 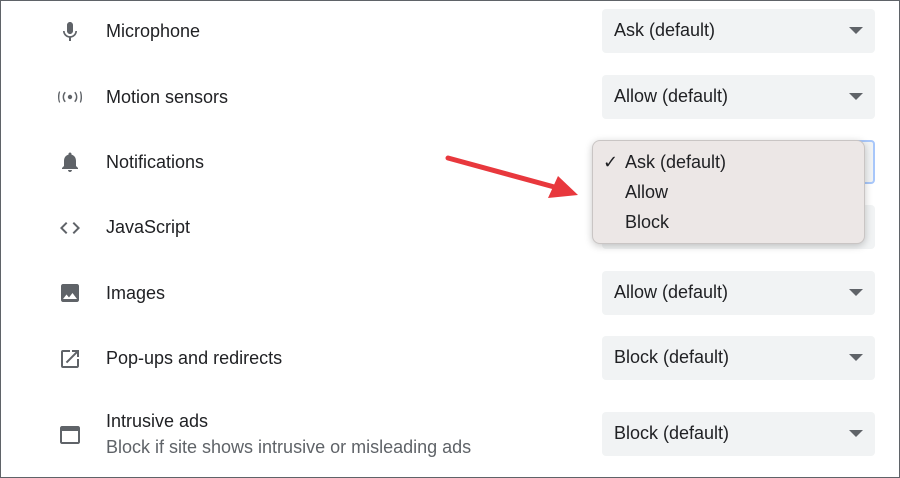 What do you see at coordinates (738, 97) in the screenshot?
I see `motion-sensors-select: Allow (default)` at bounding box center [738, 97].